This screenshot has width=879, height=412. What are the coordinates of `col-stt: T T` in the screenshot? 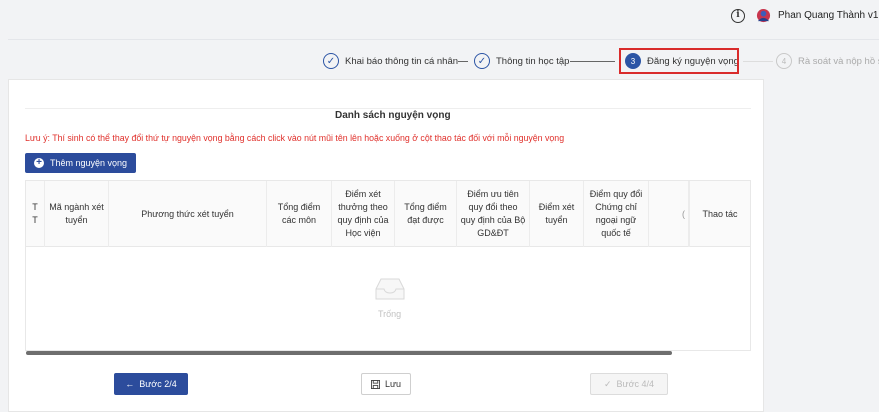 It's located at (35, 214).